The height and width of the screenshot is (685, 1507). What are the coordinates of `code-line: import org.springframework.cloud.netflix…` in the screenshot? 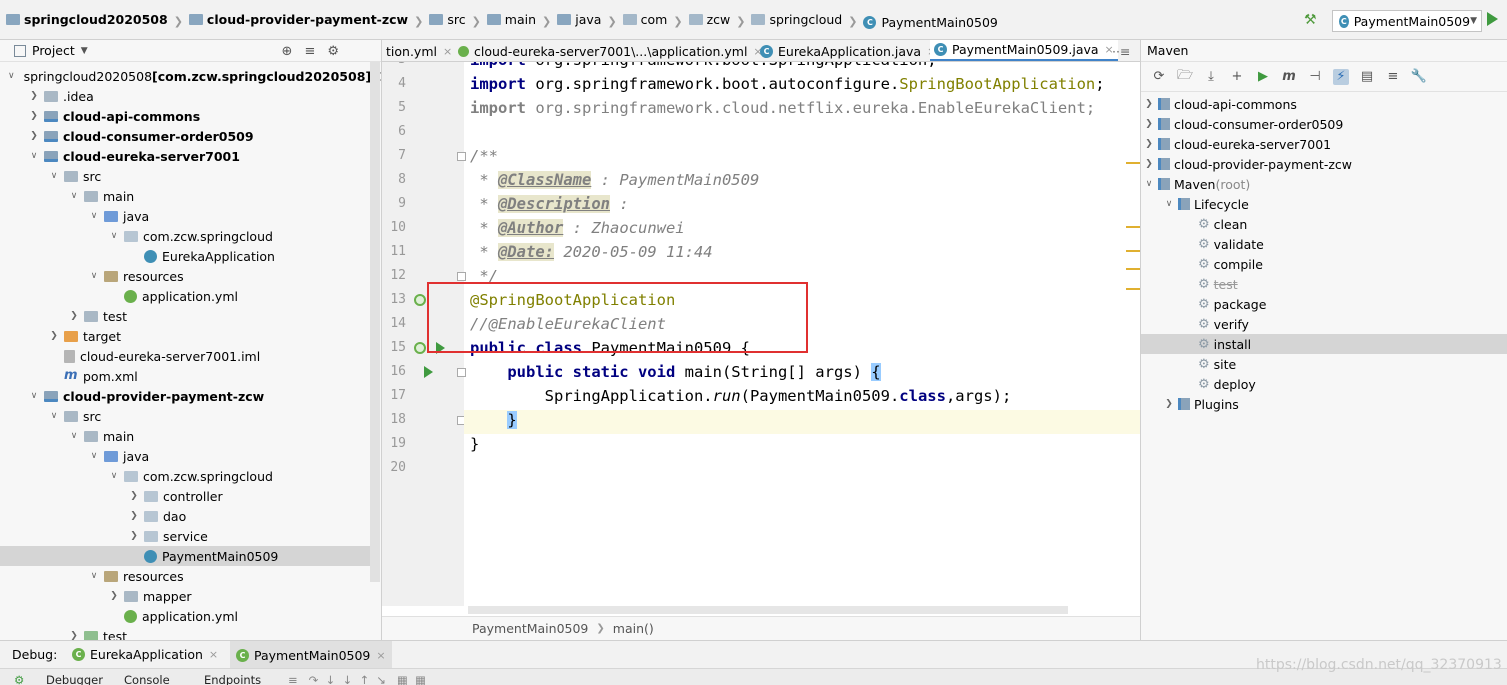 It's located at (782, 108).